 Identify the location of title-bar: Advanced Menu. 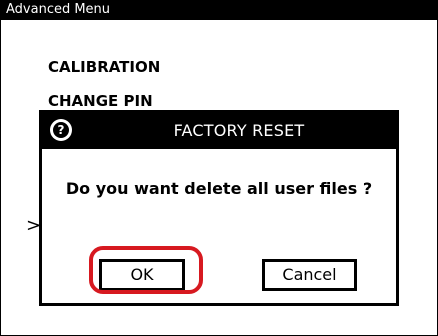
(219, 10).